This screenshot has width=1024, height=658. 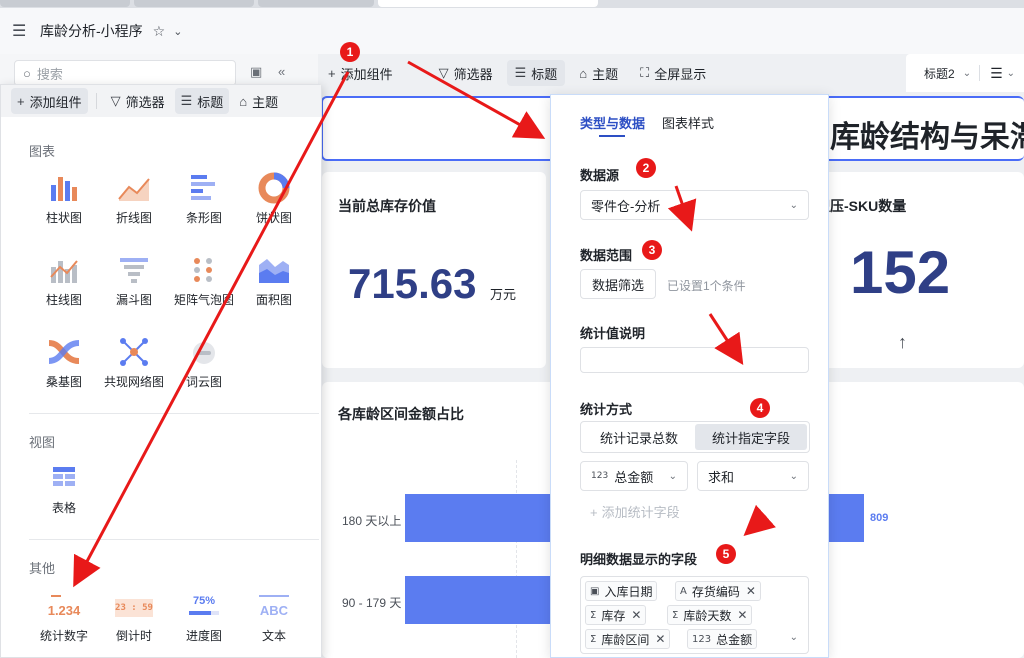 What do you see at coordinates (861, 206) in the screenshot?
I see `kpi-title: 积压-SKU数量` at bounding box center [861, 206].